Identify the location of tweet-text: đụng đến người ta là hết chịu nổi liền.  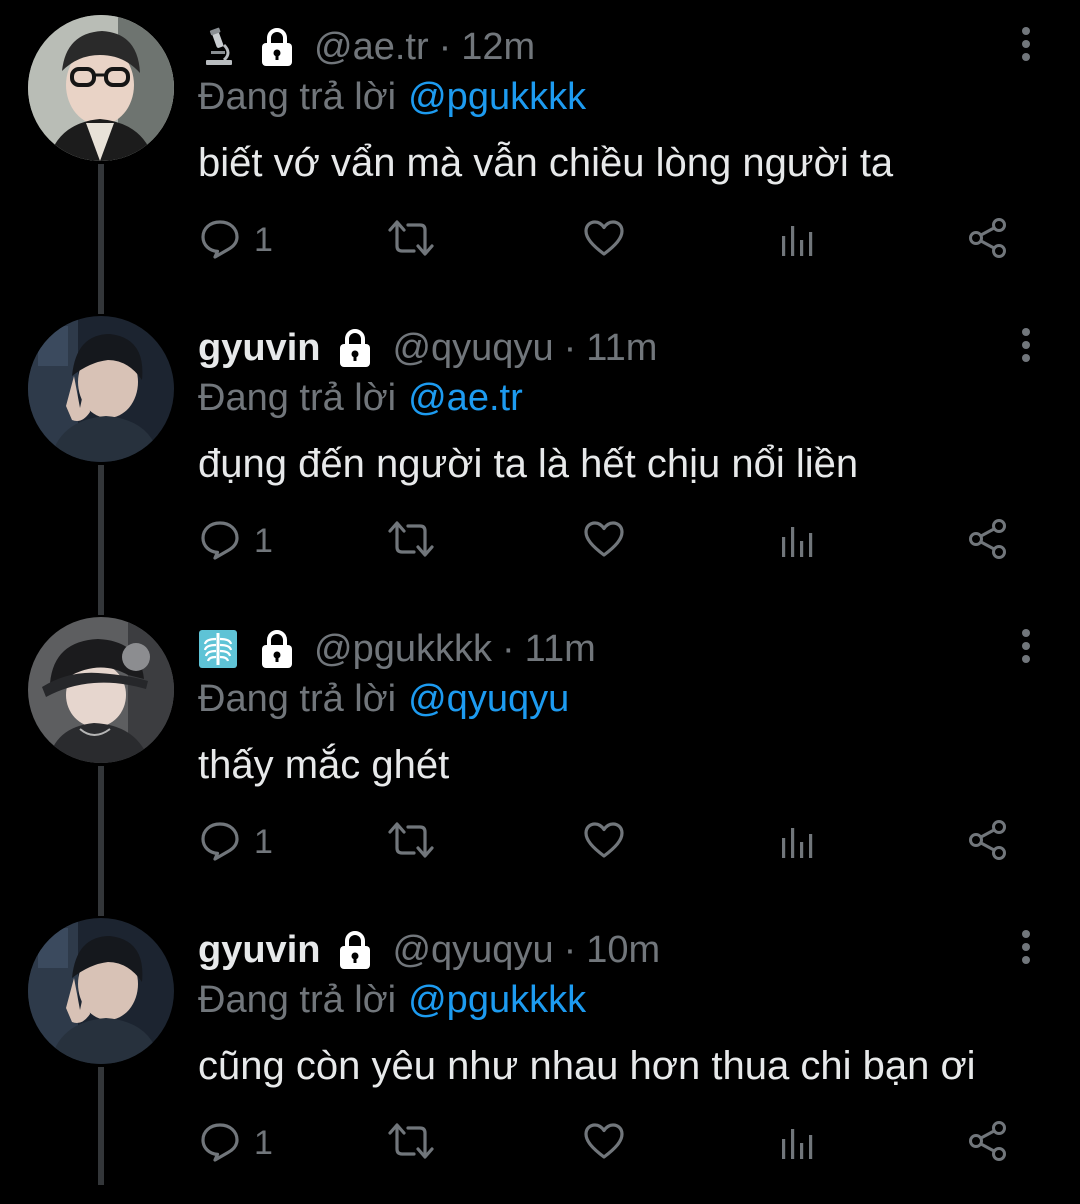
(528, 464).